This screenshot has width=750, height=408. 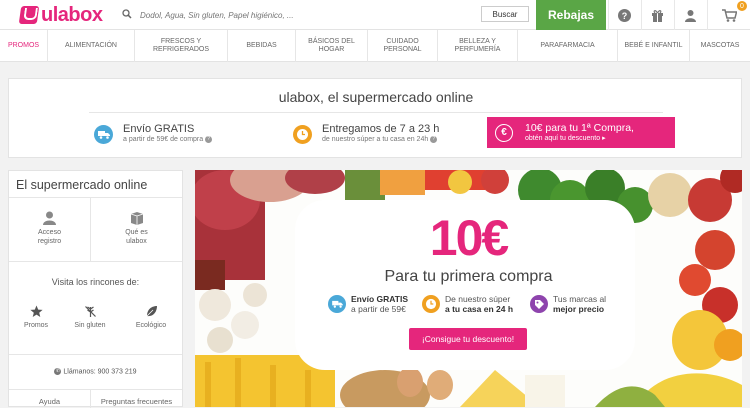 What do you see at coordinates (375, 139) in the screenshot?
I see `delivery-sub-text: de nuestro súper a tu casa en 24h` at bounding box center [375, 139].